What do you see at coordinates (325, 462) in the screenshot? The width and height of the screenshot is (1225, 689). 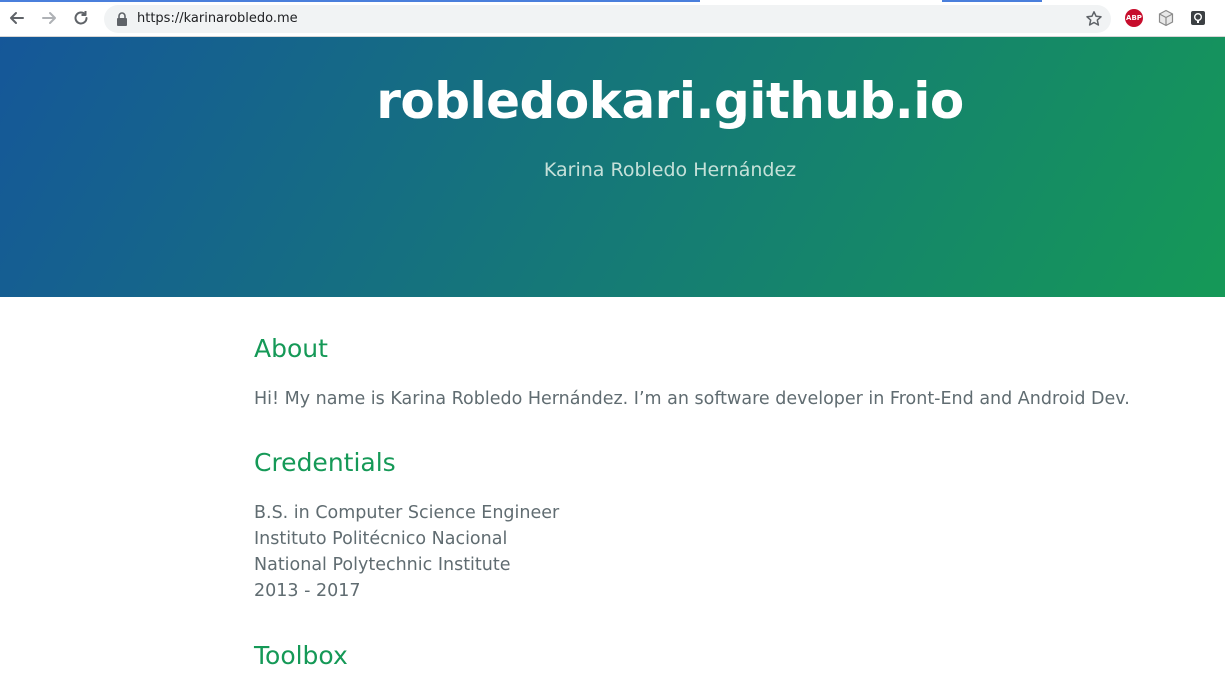 I see `credentials-heading: Credentials` at bounding box center [325, 462].